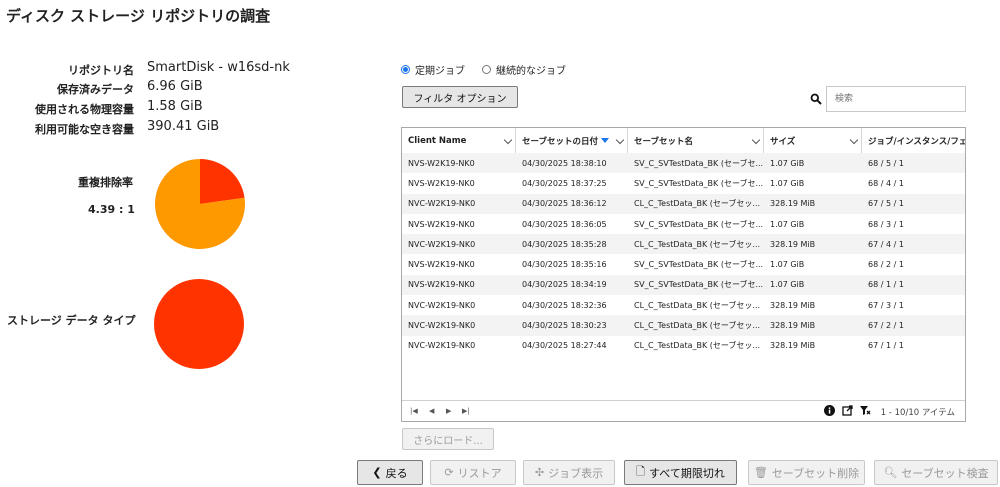  What do you see at coordinates (199, 324) in the screenshot?
I see `storage-type-pie-chart` at bounding box center [199, 324].